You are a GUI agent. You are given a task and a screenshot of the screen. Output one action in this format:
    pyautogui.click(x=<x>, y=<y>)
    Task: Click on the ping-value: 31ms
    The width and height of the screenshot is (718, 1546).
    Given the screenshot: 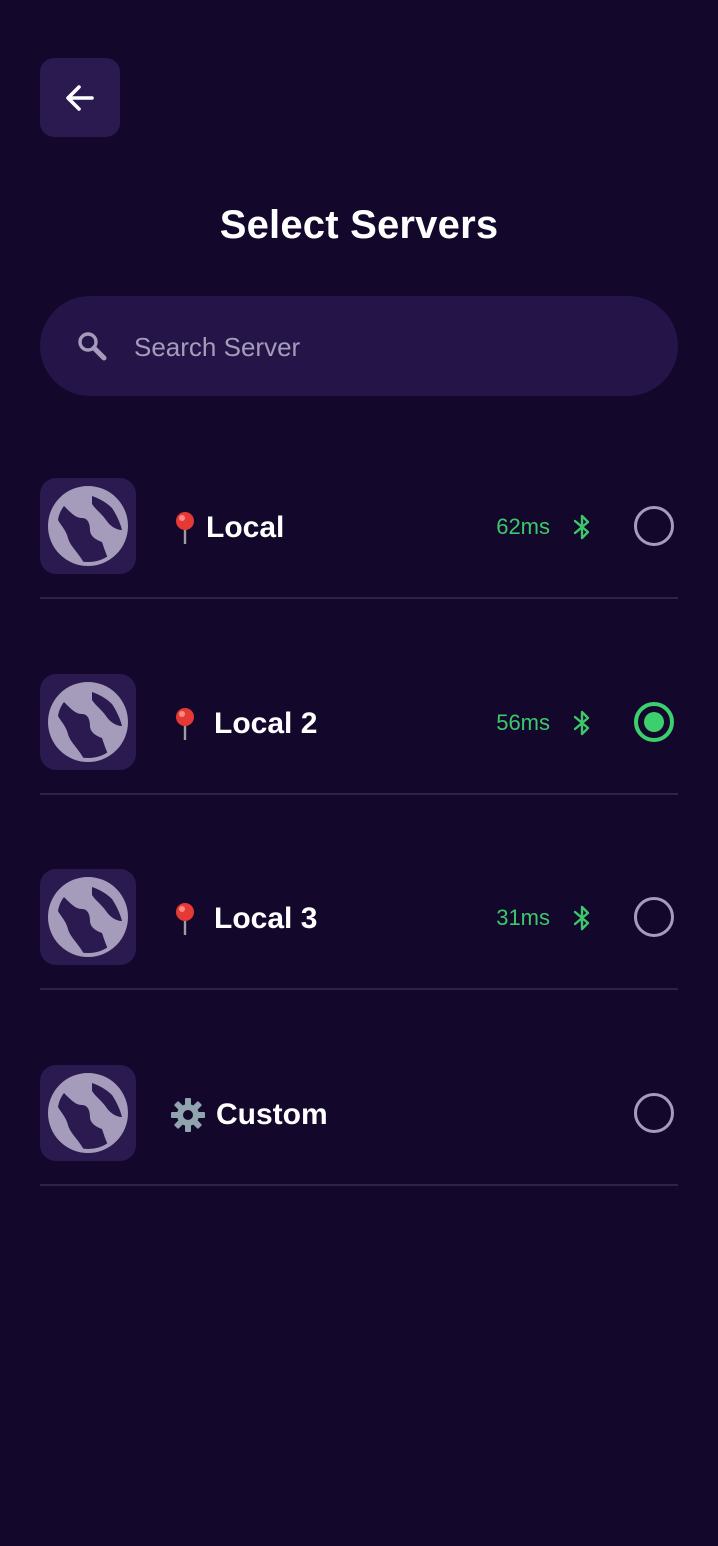 What is the action you would take?
    pyautogui.click(x=523, y=917)
    